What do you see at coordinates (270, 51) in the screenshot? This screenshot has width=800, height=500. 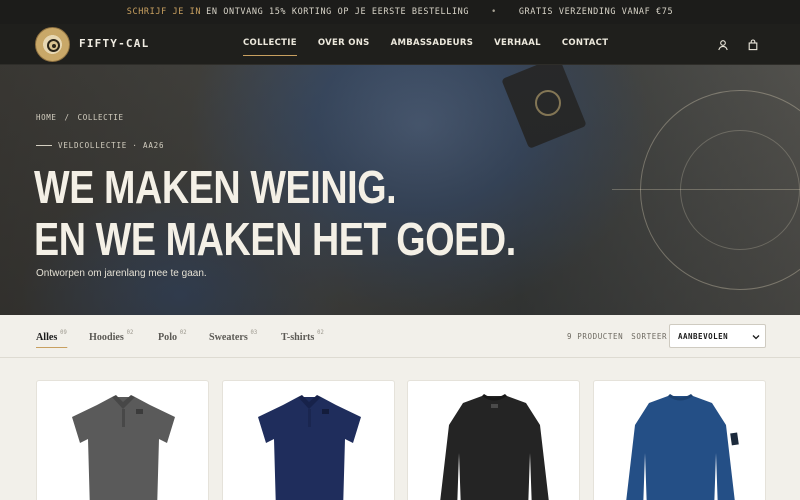 I see `nav-collectie: COLLECTIE` at bounding box center [270, 51].